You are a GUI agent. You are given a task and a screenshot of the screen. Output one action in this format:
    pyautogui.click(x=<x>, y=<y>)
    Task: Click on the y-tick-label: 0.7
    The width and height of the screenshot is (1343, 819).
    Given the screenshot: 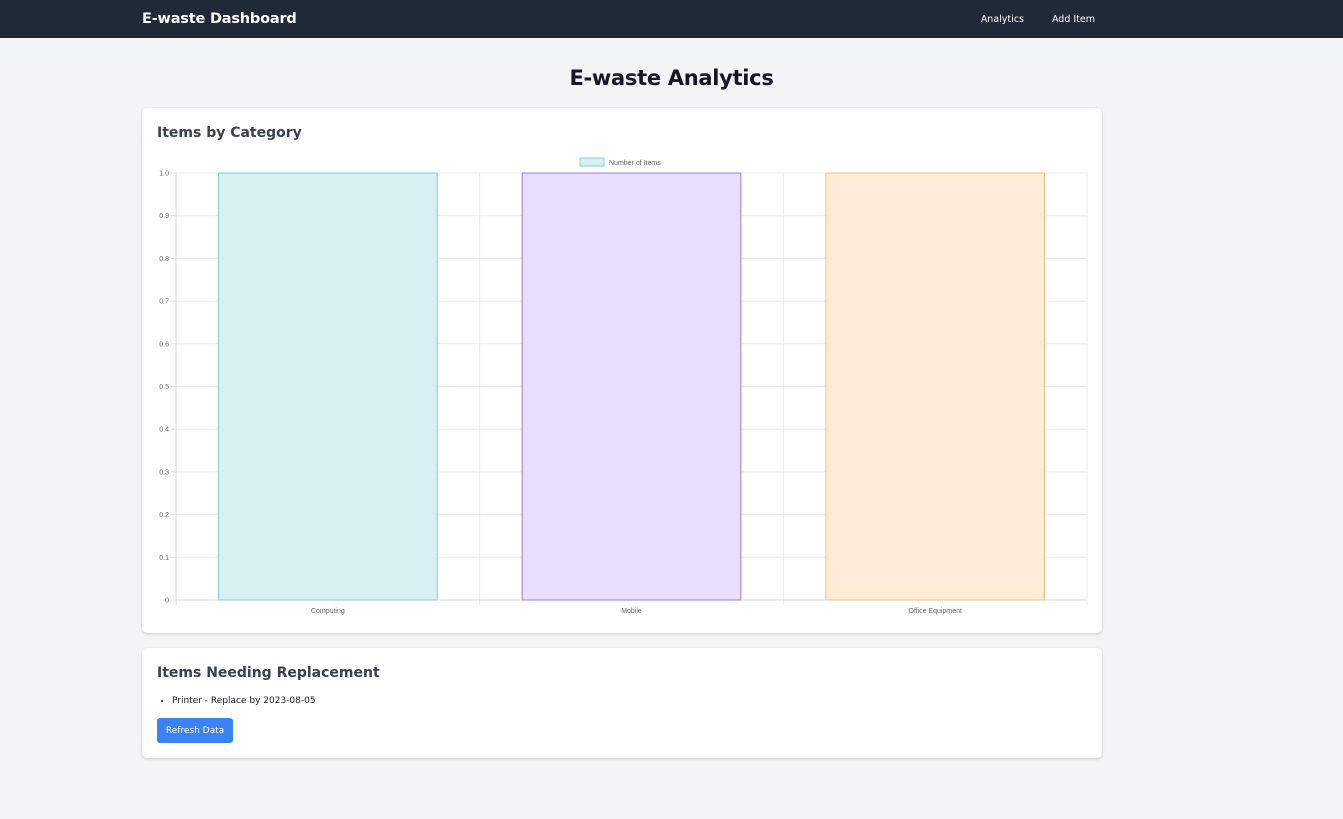 What is the action you would take?
    pyautogui.click(x=164, y=302)
    